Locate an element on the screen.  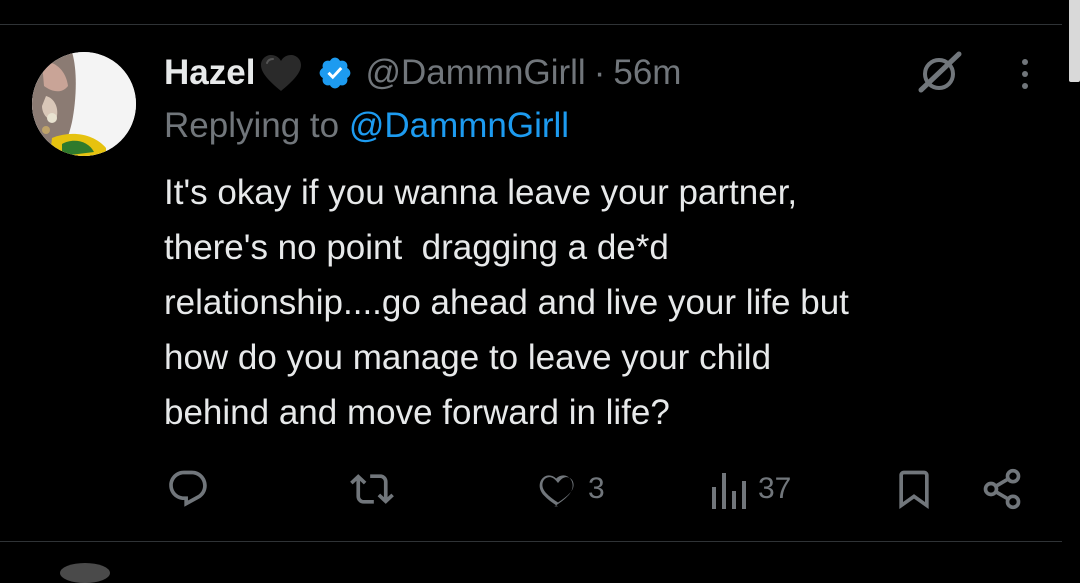
grok-icon is located at coordinates (940, 73).